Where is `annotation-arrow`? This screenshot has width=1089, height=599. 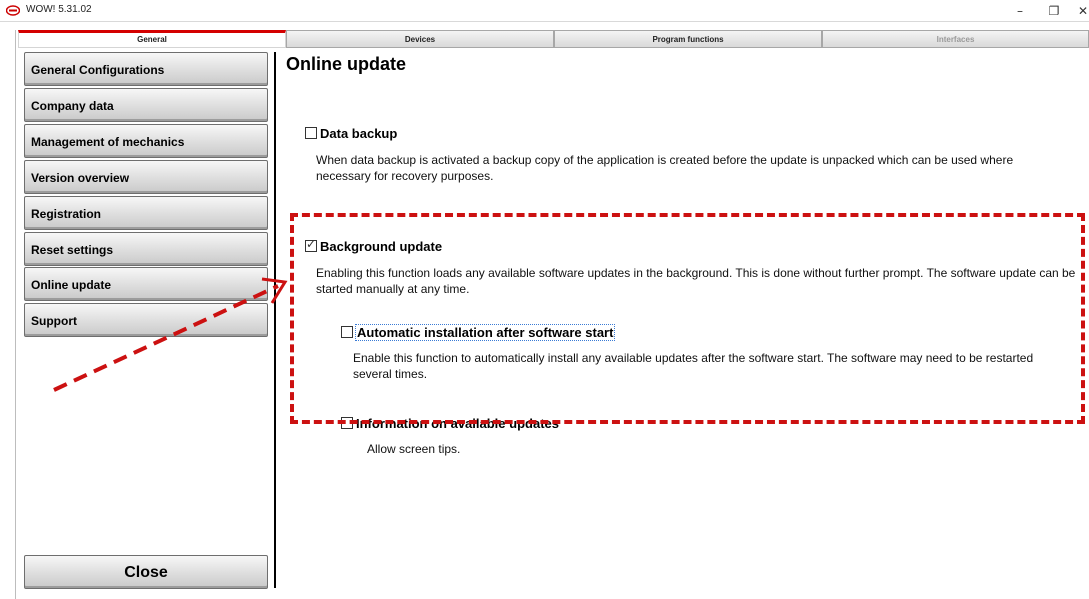
annotation-arrow is located at coordinates (170, 334).